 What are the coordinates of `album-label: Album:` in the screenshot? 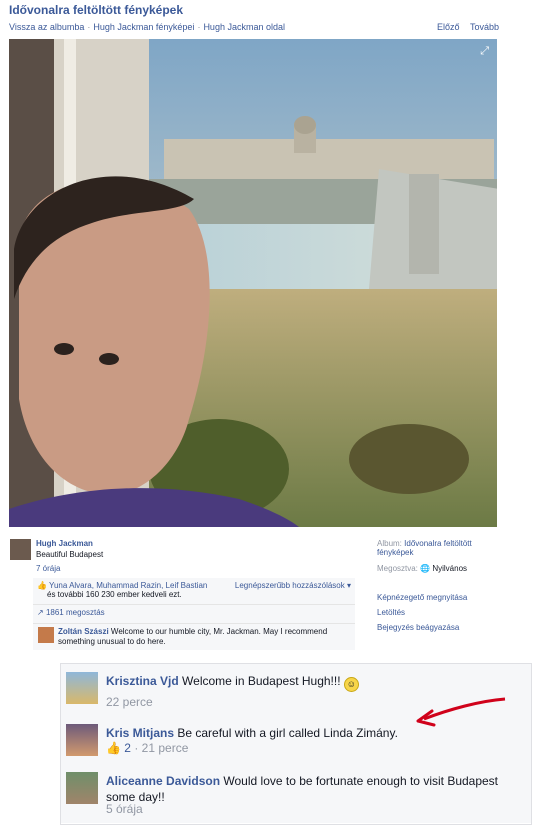 It's located at (389, 543).